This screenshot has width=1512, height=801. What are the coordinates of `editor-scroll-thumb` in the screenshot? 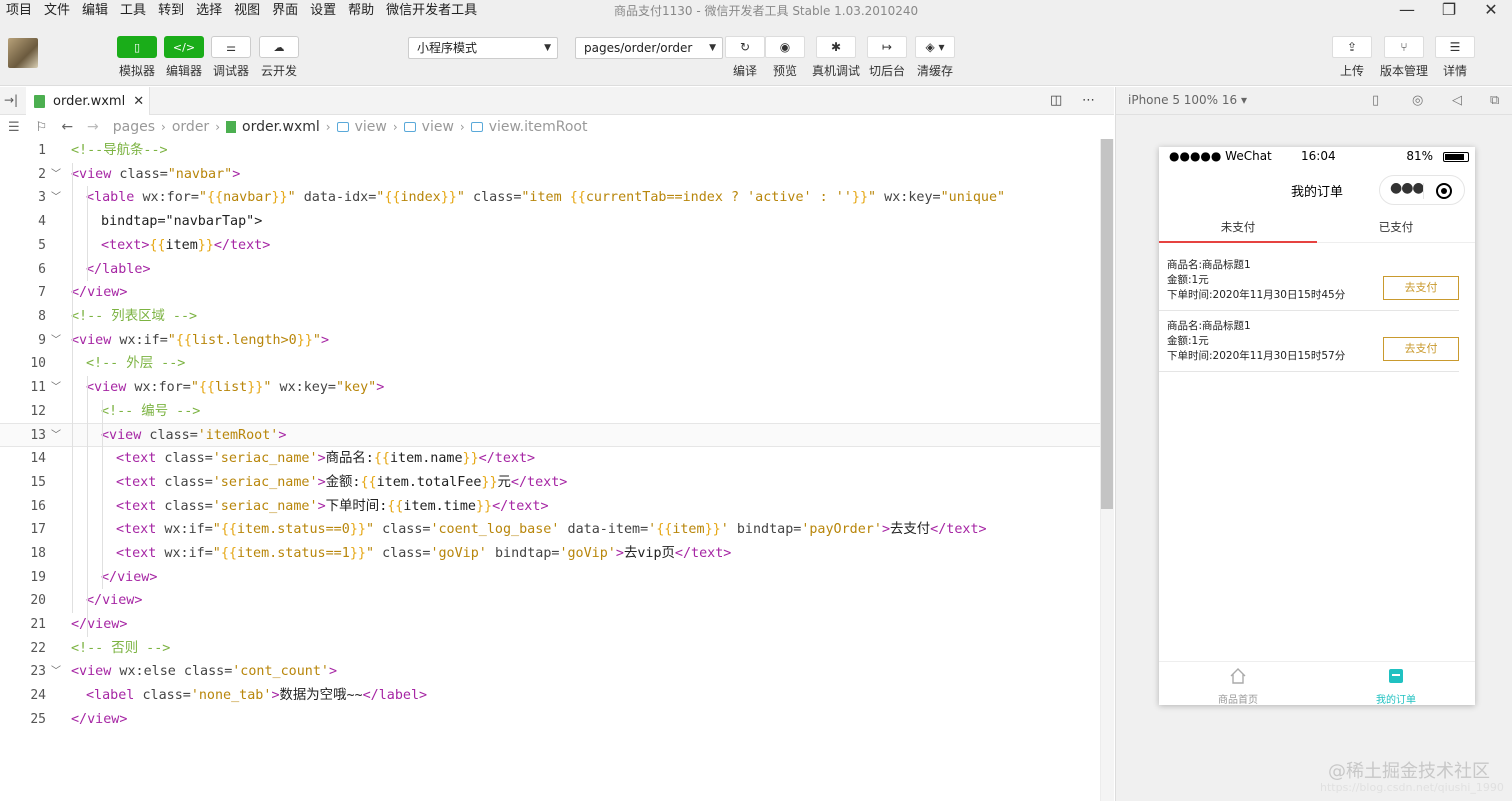 It's located at (1107, 324).